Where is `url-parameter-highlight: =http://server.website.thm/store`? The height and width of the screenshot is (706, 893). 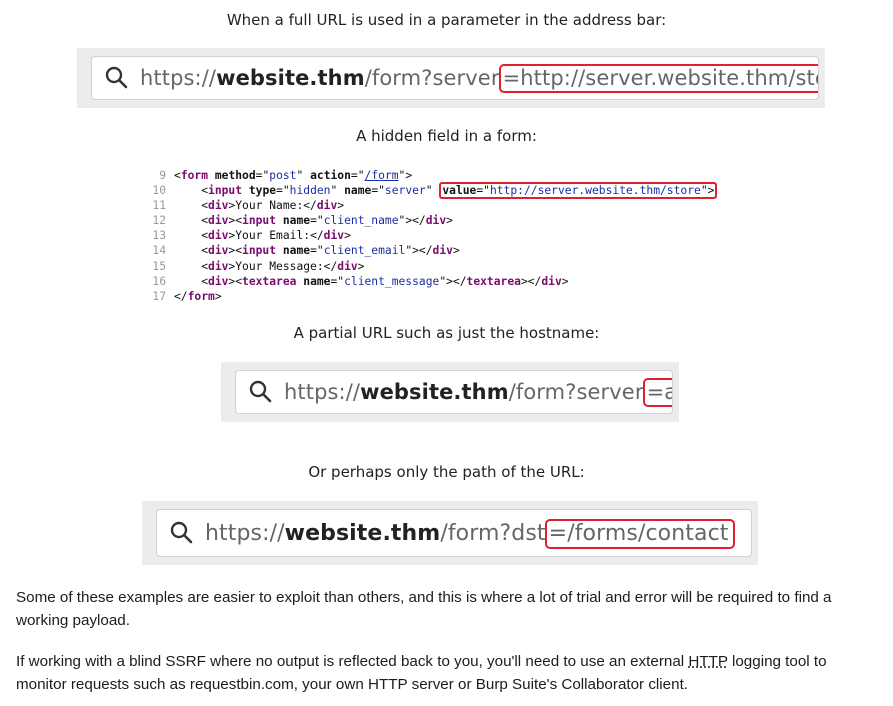 url-parameter-highlight: =http://server.website.thm/store is located at coordinates (658, 78).